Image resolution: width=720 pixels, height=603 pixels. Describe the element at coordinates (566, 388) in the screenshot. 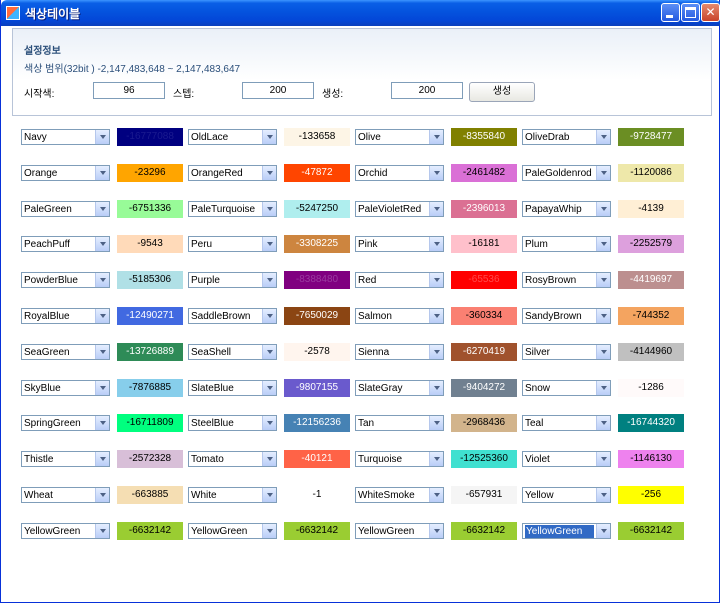

I see `color-select-7-3: Snow` at that location.